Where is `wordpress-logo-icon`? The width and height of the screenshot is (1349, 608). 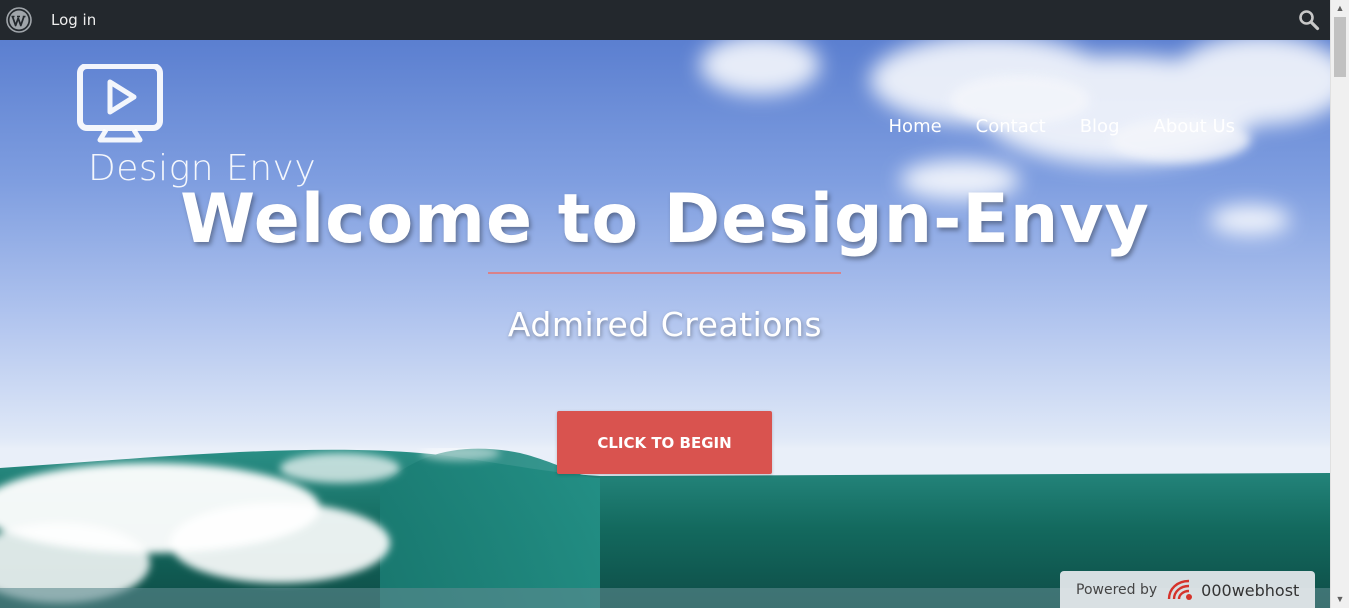 wordpress-logo-icon is located at coordinates (19, 20).